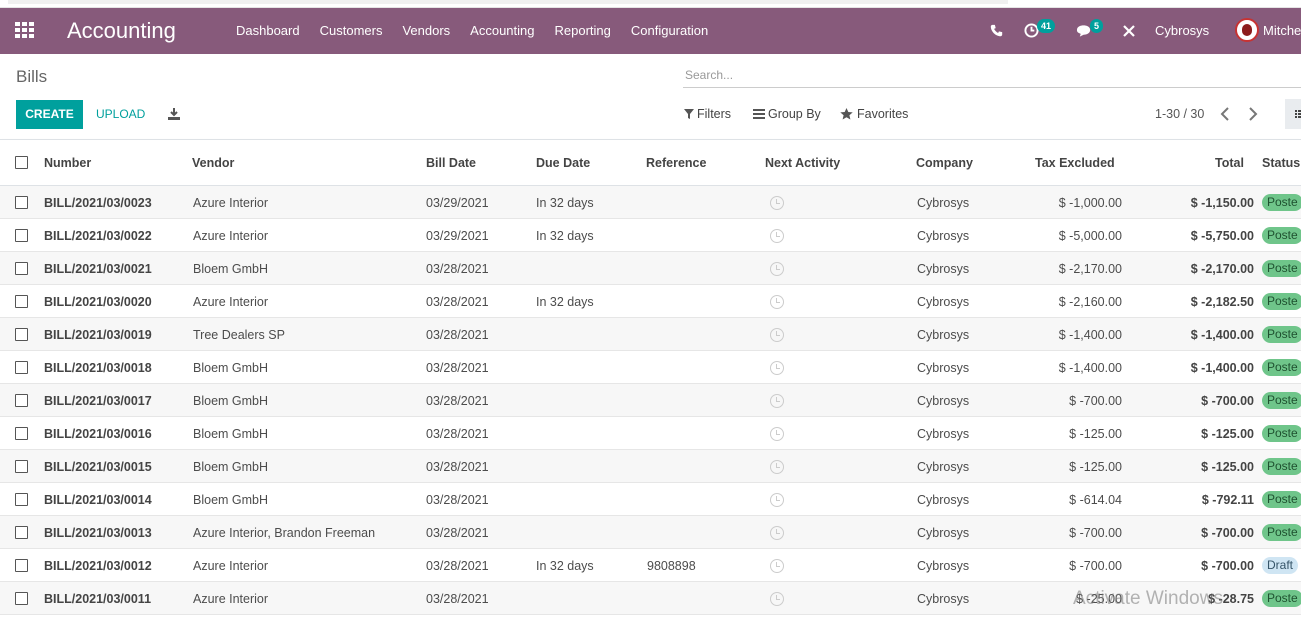 The width and height of the screenshot is (1301, 617). Describe the element at coordinates (502, 31) in the screenshot. I see `menu-accounting: Accounting` at that location.